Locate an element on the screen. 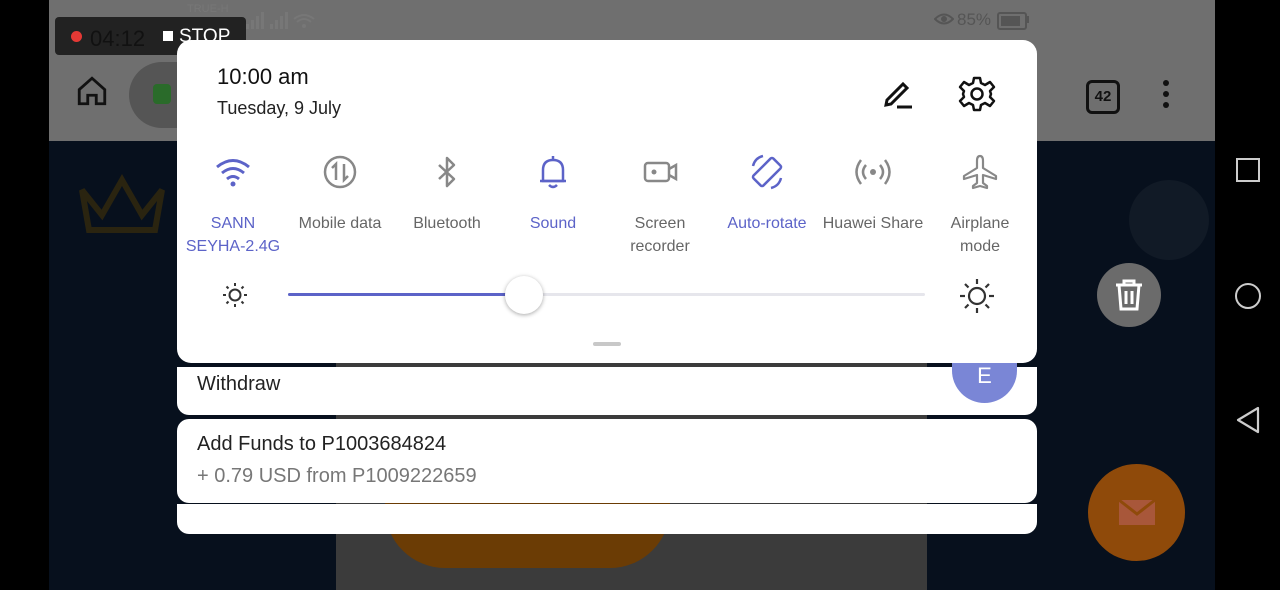  site-menu-button is located at coordinates (1169, 220).